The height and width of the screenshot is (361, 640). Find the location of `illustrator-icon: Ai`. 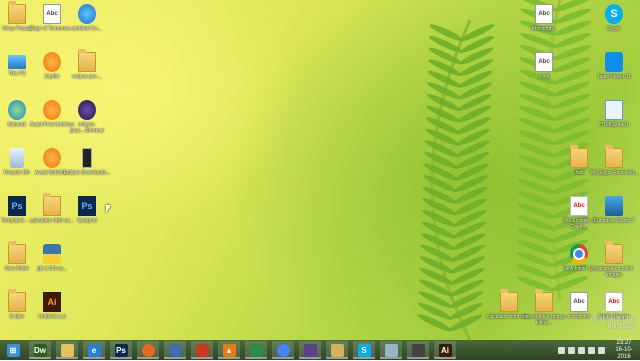

illustrator-icon: Ai is located at coordinates (445, 350).